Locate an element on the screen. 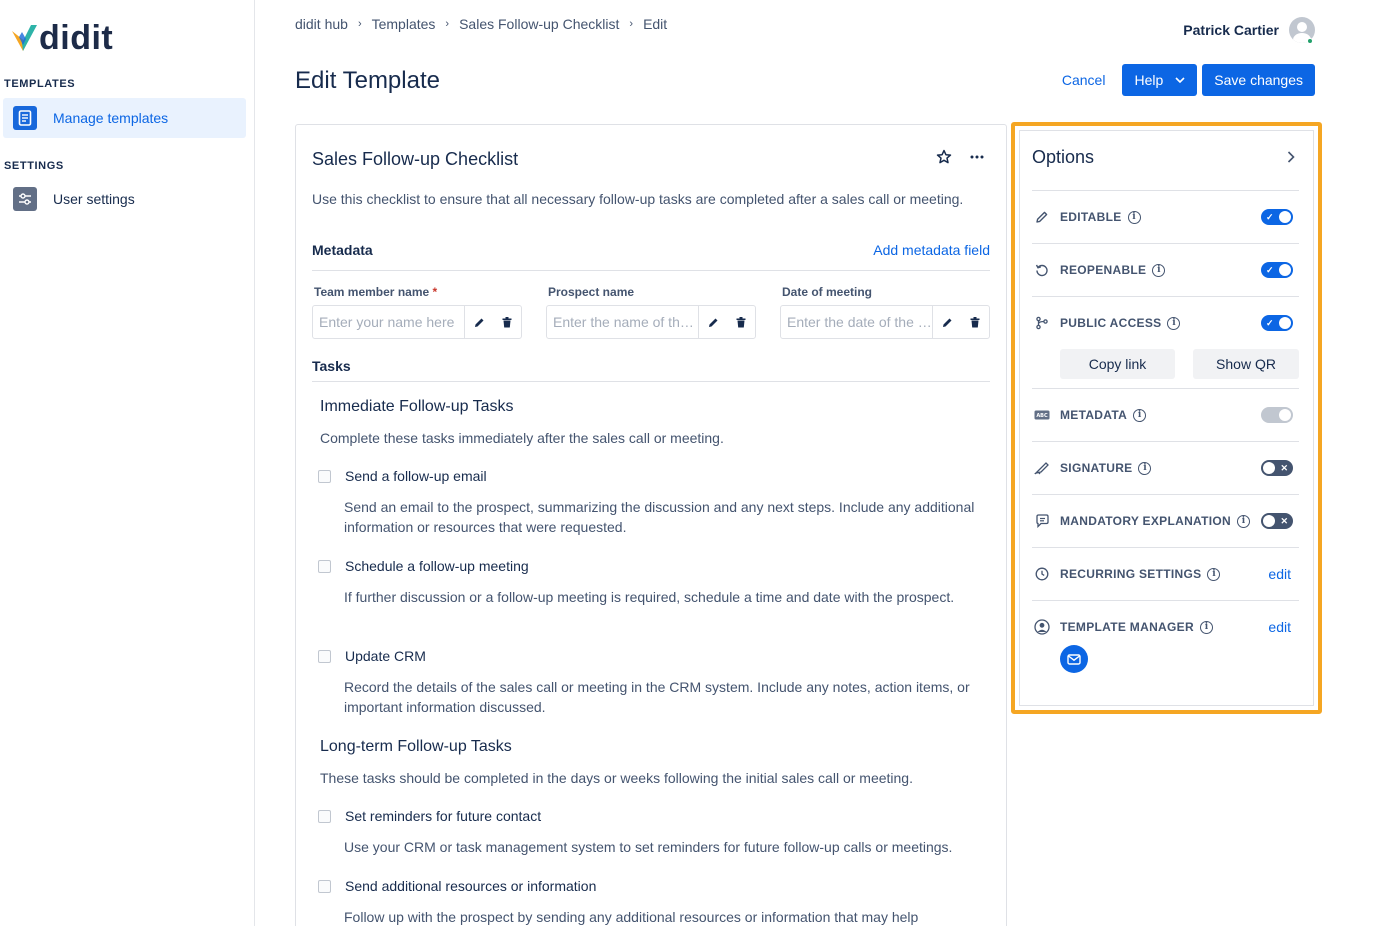 The height and width of the screenshot is (926, 1393). task-name: Update CRM is located at coordinates (385, 656).